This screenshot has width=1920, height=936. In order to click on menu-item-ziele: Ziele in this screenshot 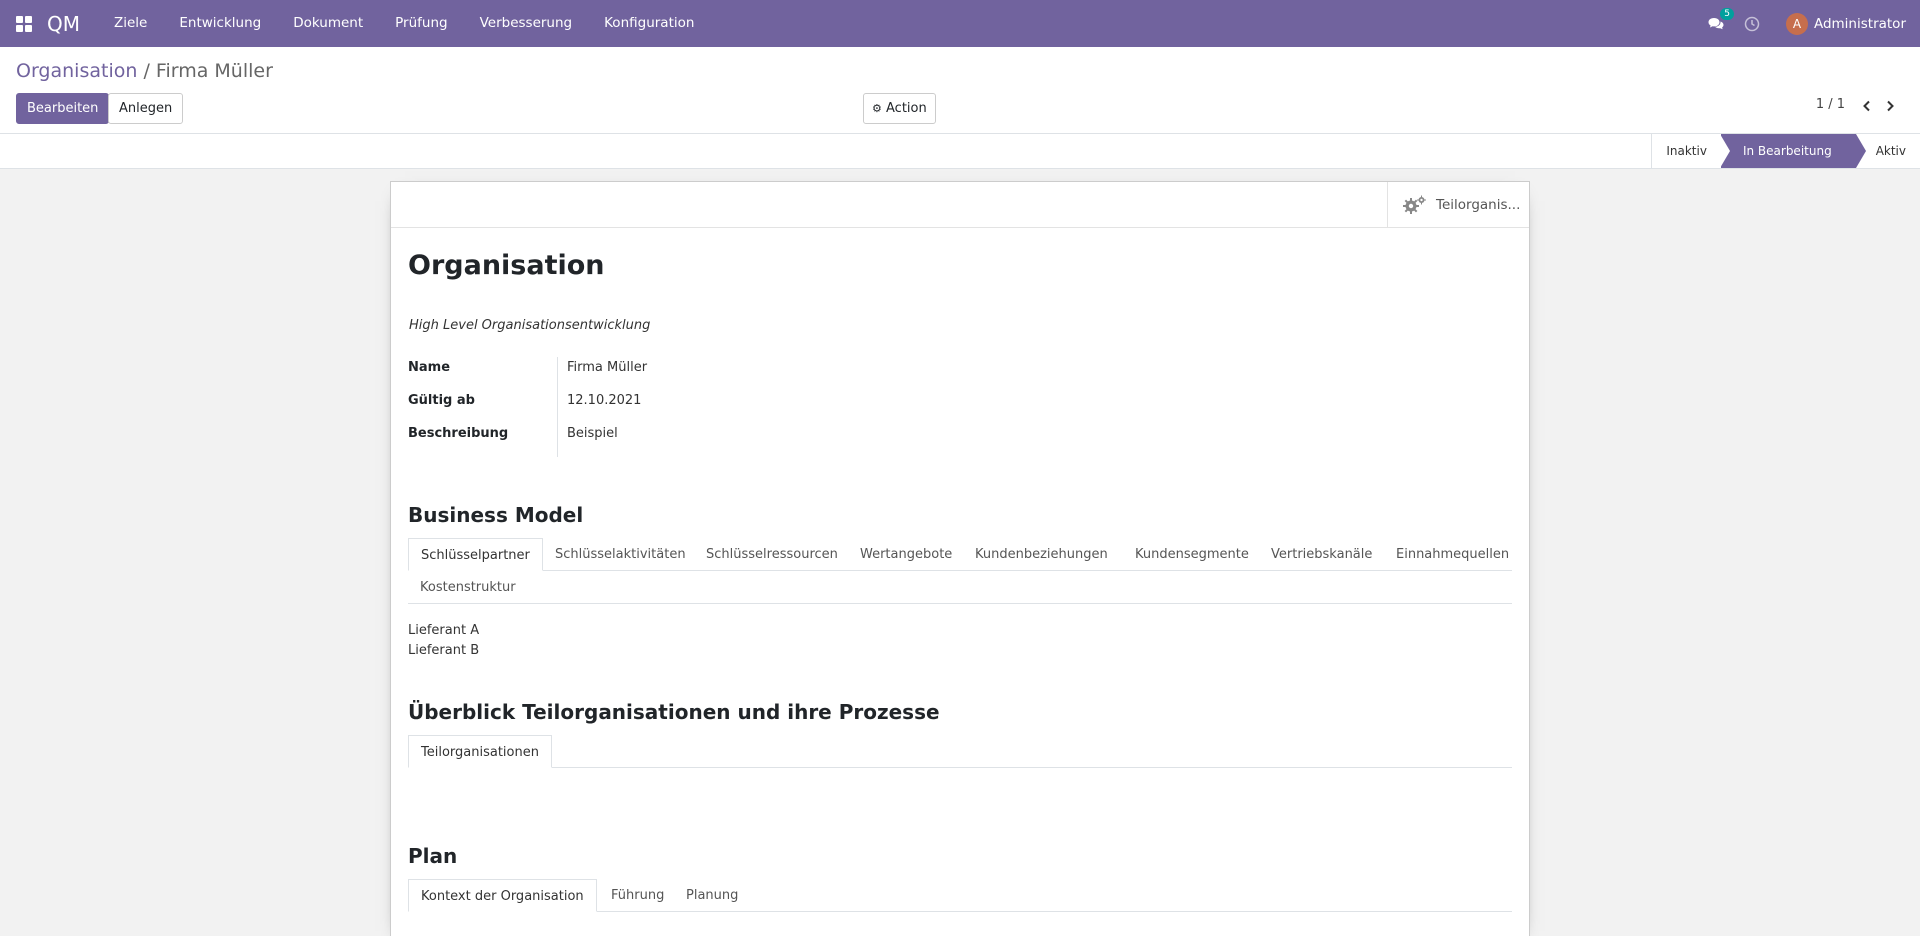, I will do `click(130, 23)`.